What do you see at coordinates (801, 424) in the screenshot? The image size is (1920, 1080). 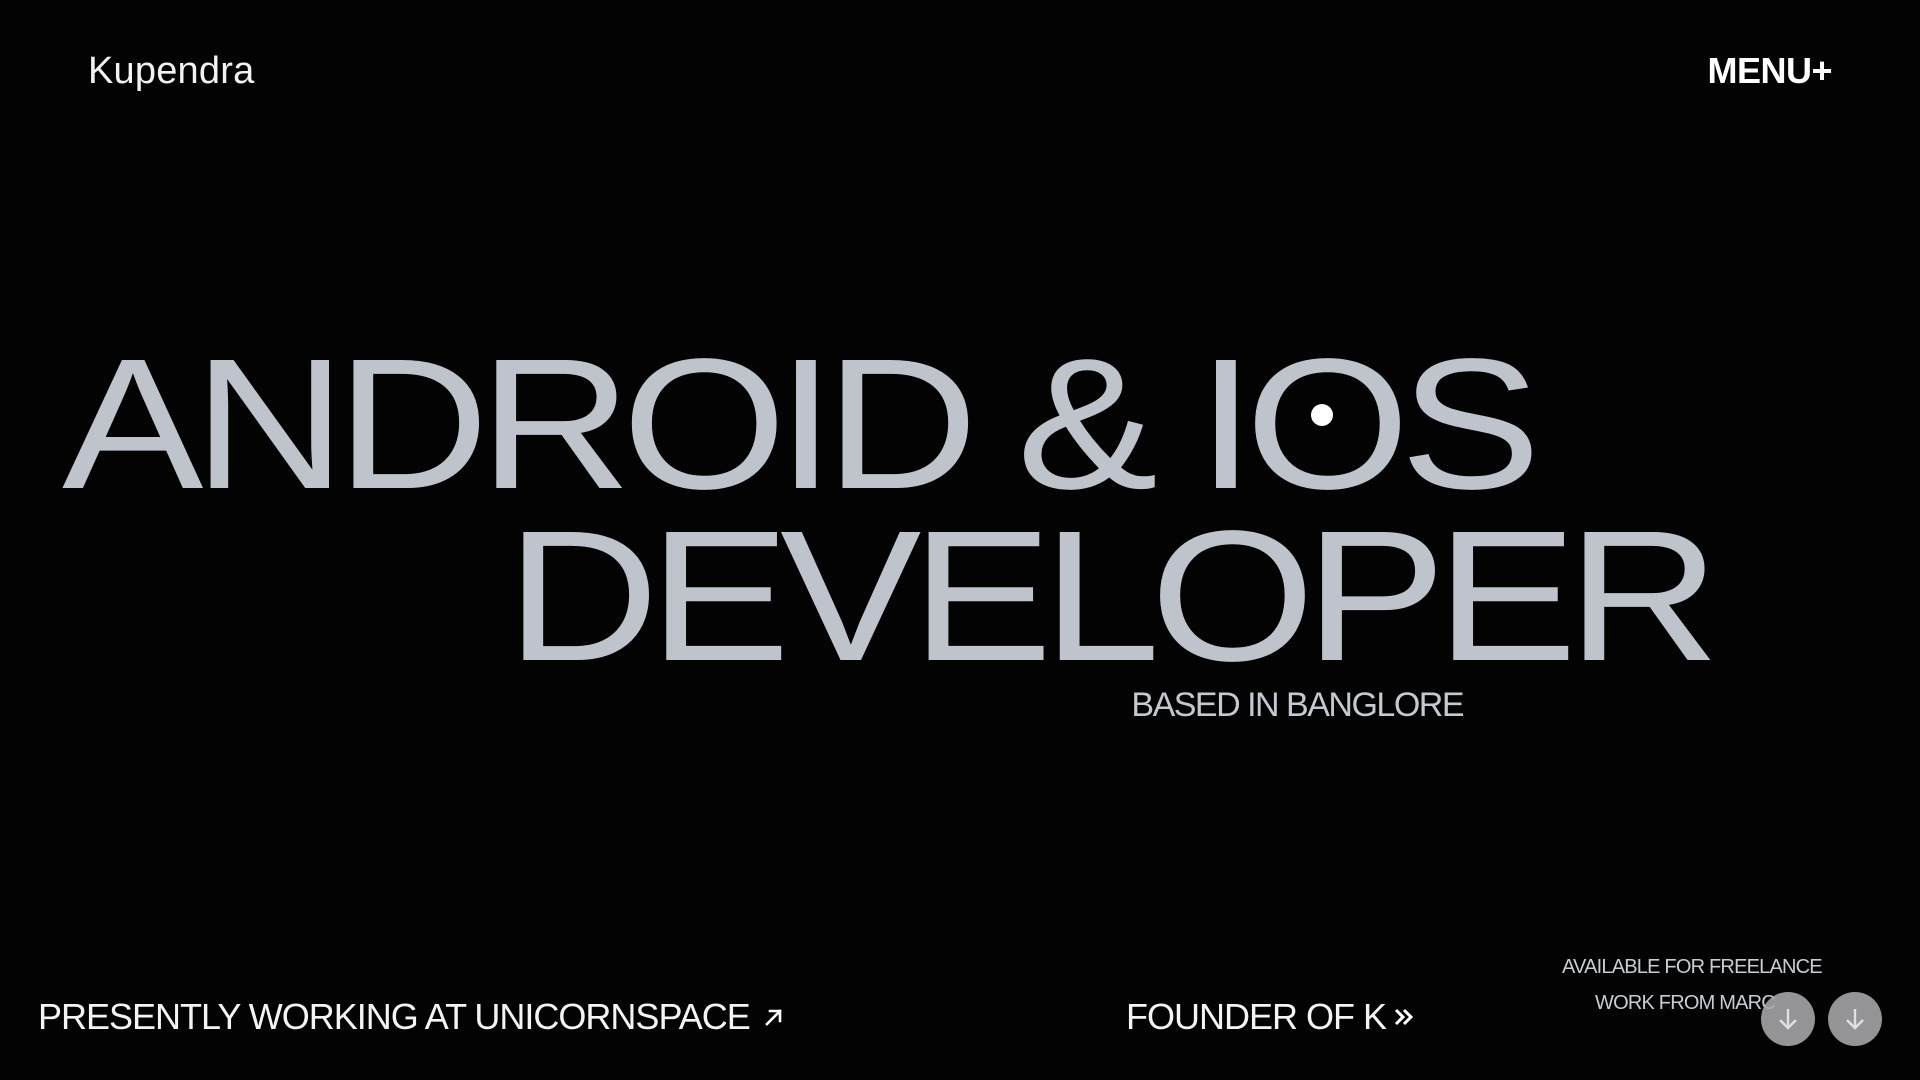 I see `hero-title-line1: ANDROID & IOS` at bounding box center [801, 424].